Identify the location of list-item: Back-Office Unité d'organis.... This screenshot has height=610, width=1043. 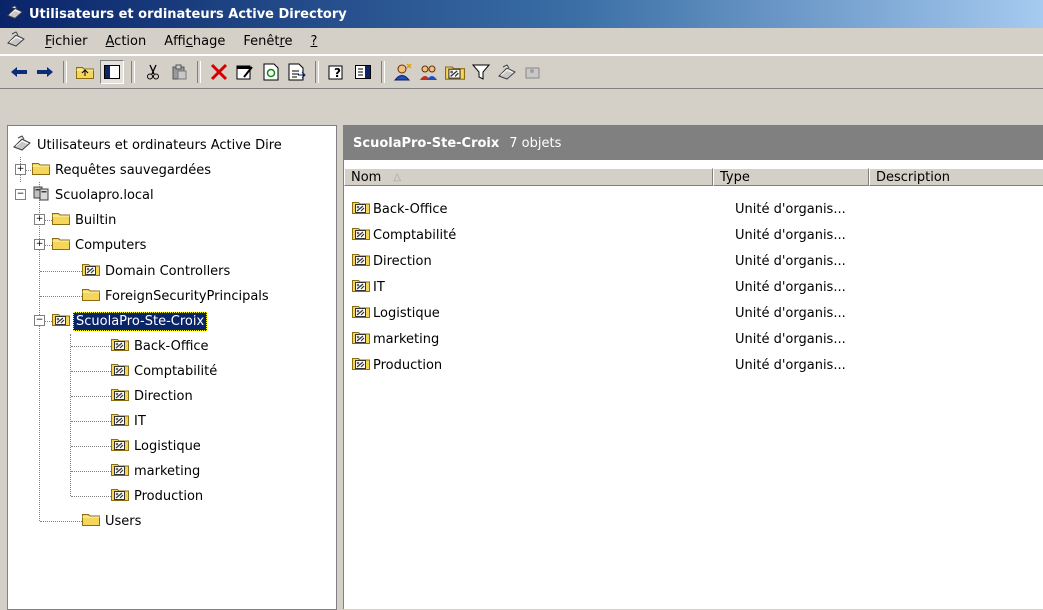
(621, 209).